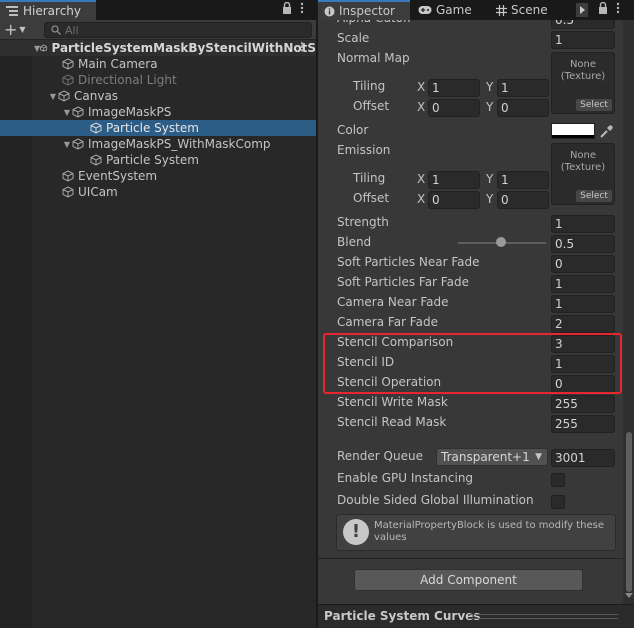 The height and width of the screenshot is (628, 634). What do you see at coordinates (96, 96) in the screenshot?
I see `hierarchy-item-label: Canvas` at bounding box center [96, 96].